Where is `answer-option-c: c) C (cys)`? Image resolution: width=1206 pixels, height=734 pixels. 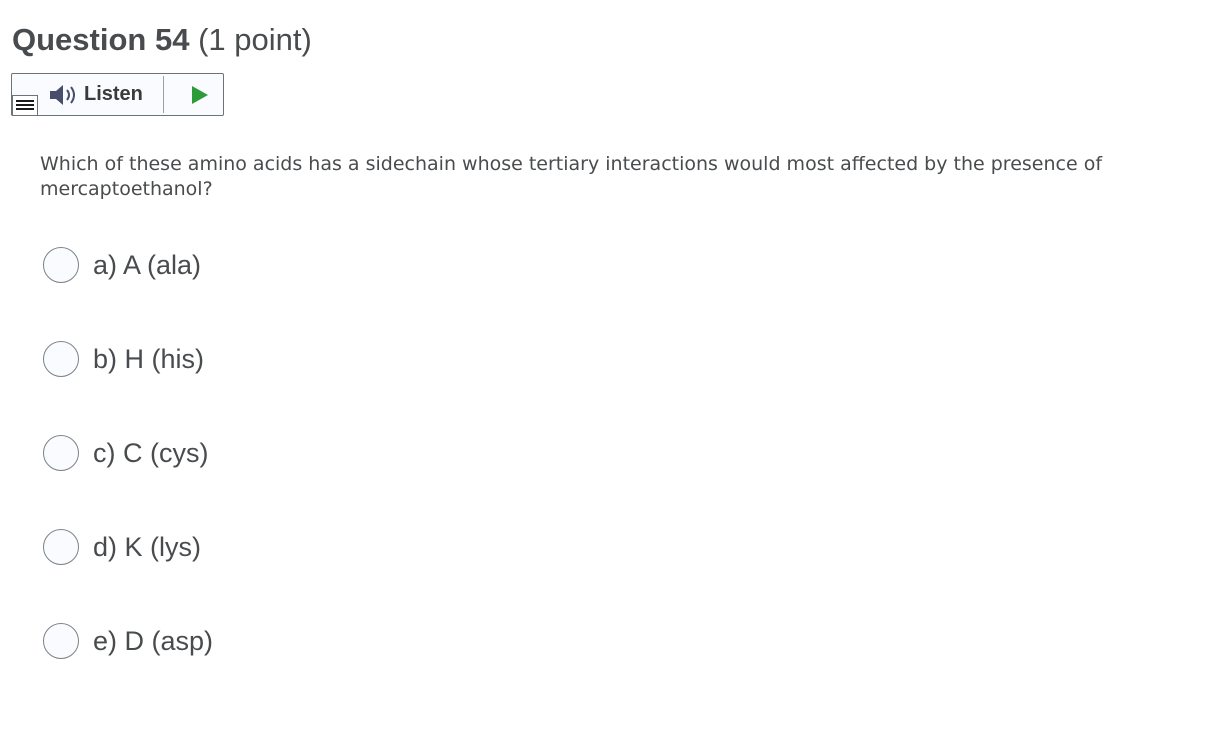
answer-option-c: c) C (cys) is located at coordinates (128, 453).